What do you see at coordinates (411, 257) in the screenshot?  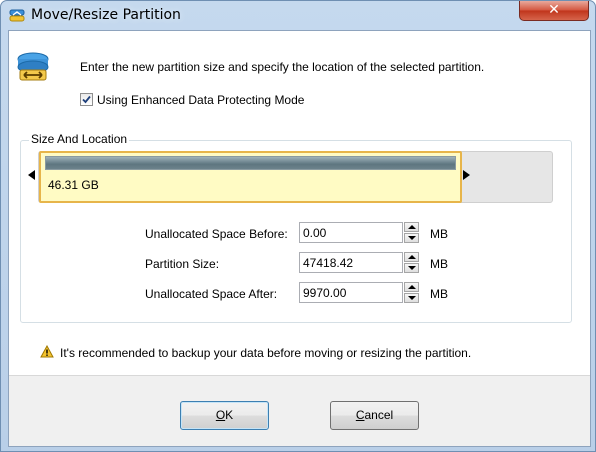 I see `partition-size-increment` at bounding box center [411, 257].